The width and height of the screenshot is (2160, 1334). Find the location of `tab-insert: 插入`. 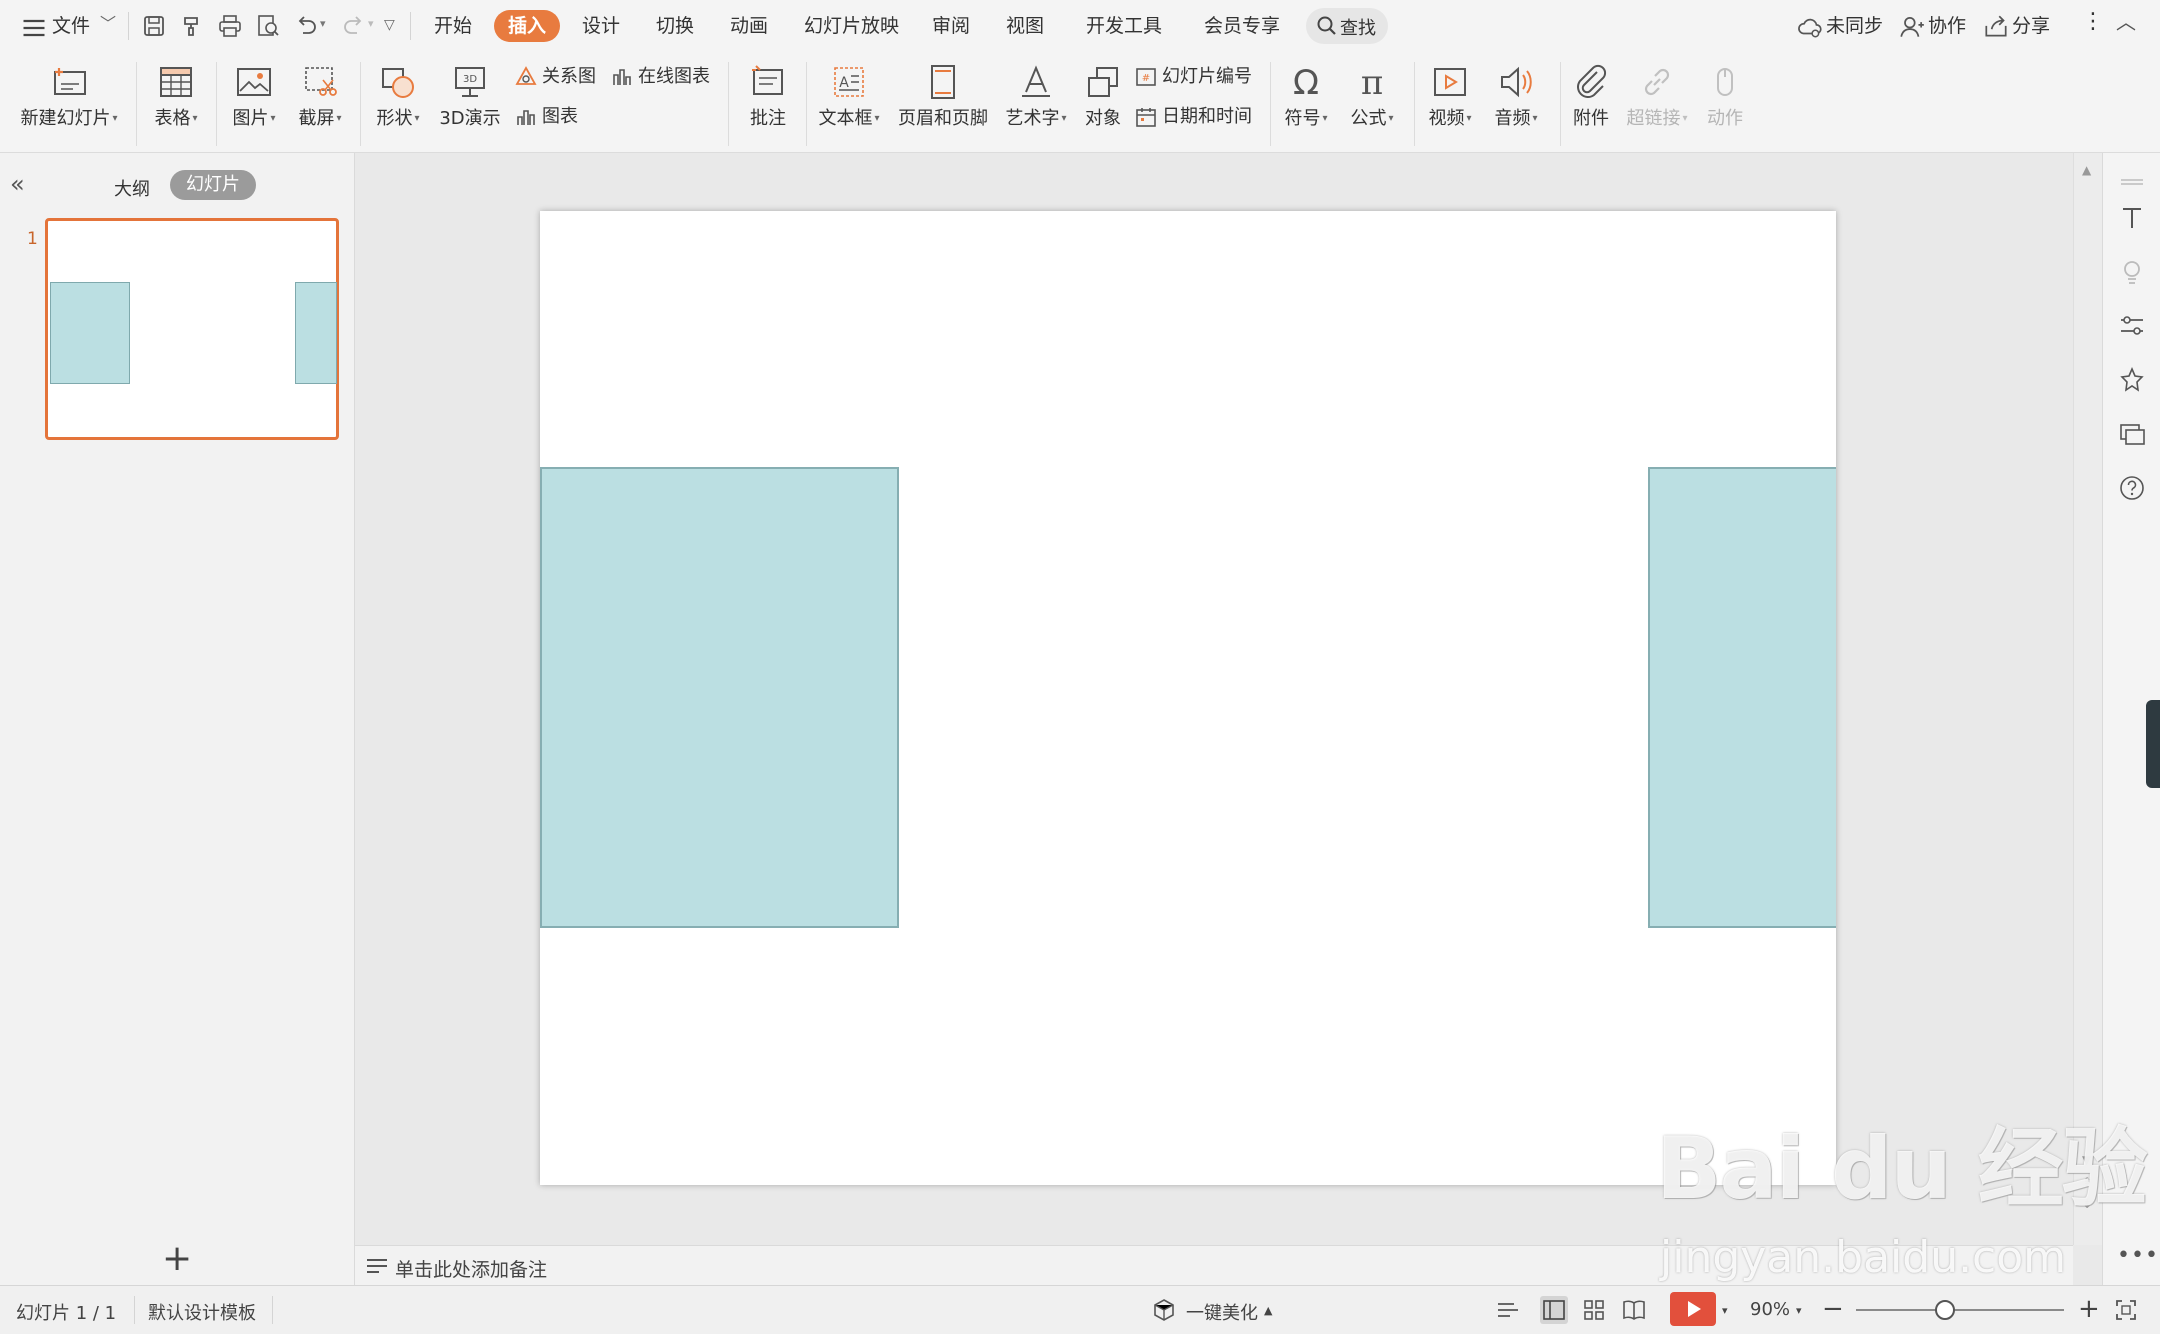

tab-insert: 插入 is located at coordinates (527, 26).